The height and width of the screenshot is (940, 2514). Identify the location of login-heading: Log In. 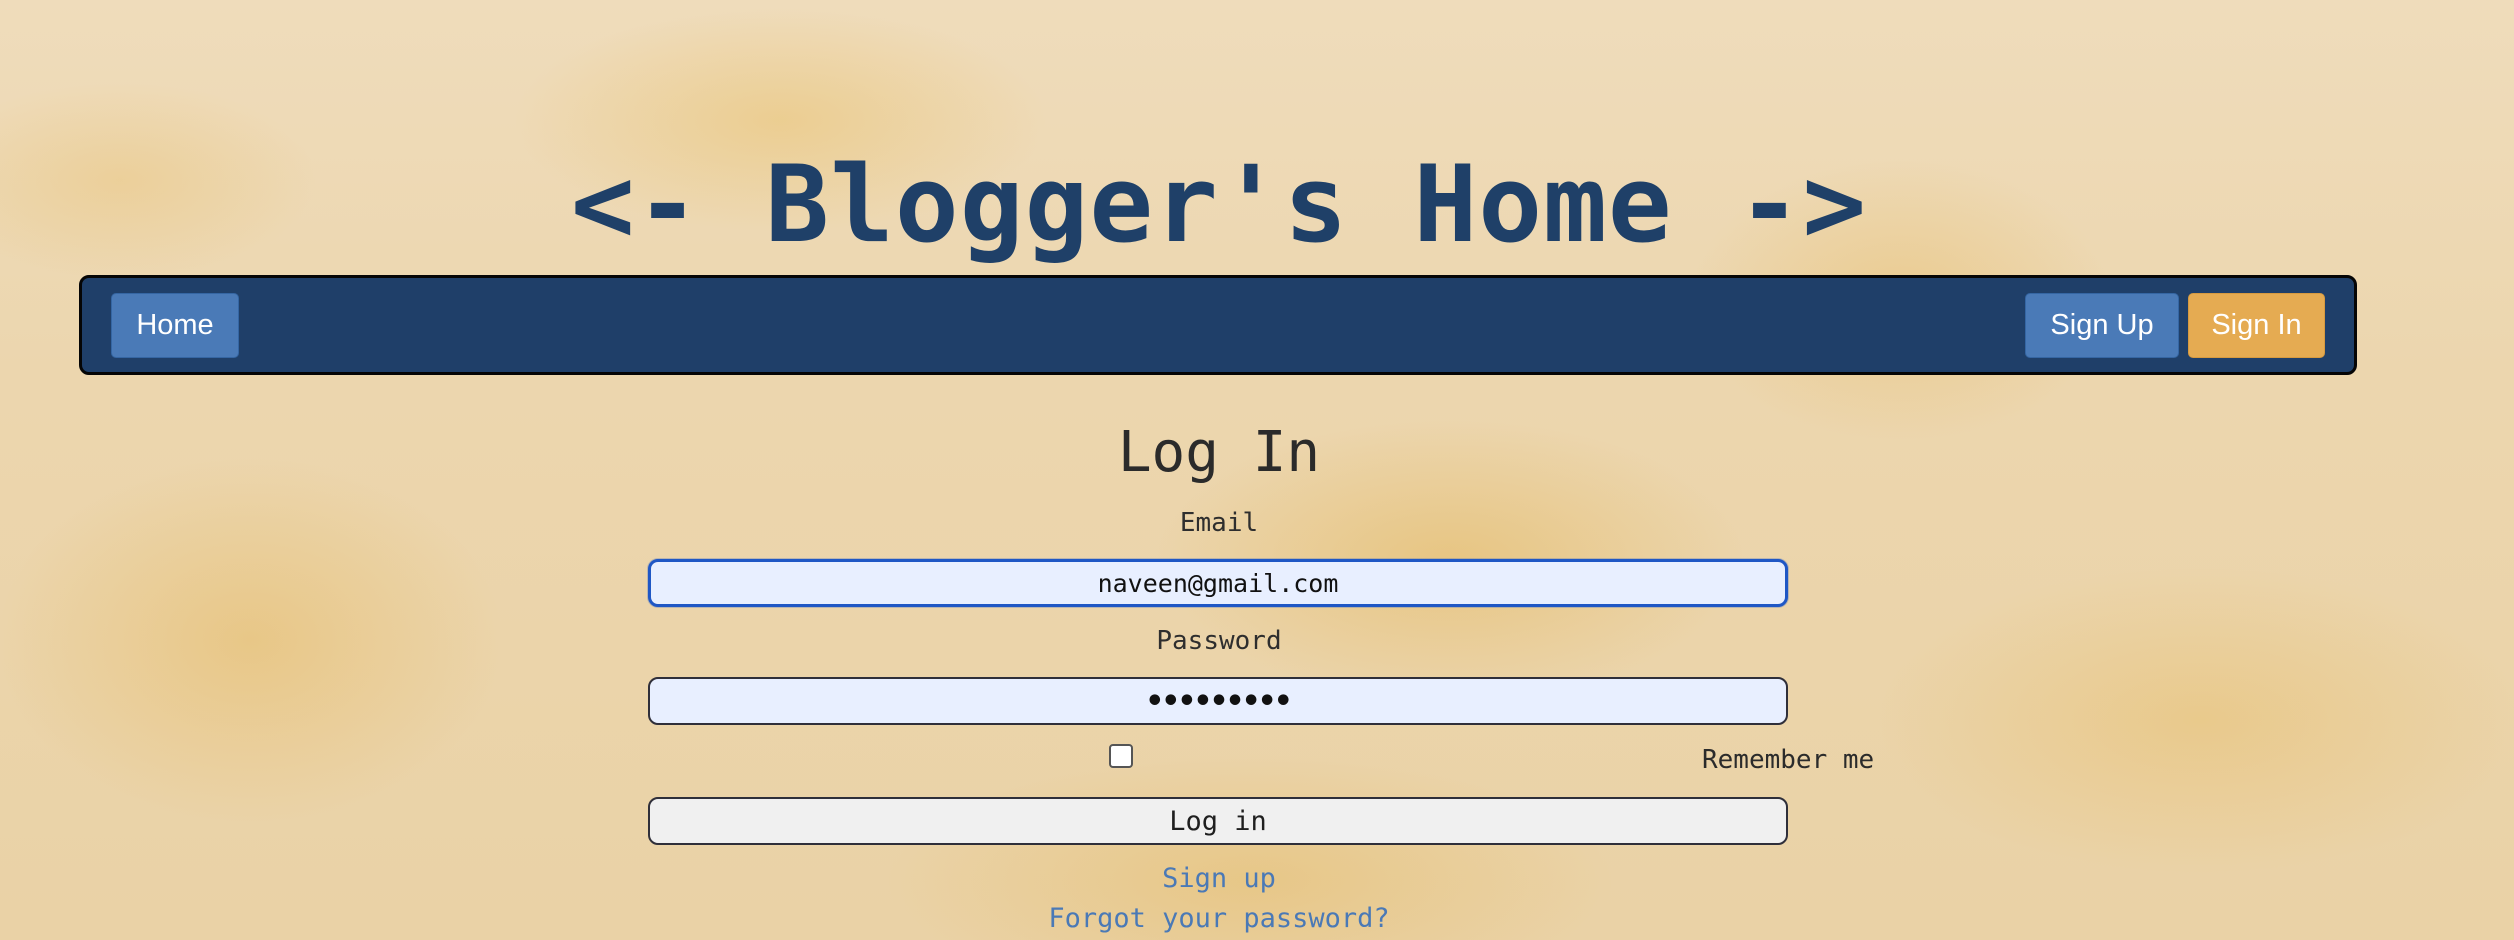
(1219, 452).